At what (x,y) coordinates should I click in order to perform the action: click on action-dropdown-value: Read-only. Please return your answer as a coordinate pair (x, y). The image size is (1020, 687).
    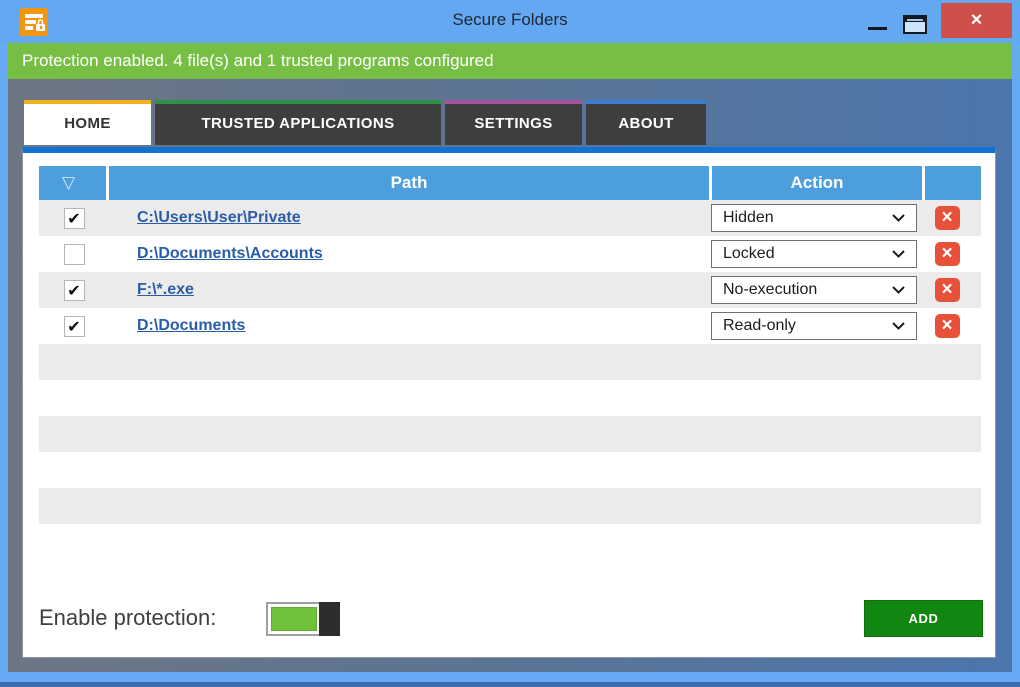
    Looking at the image, I should click on (759, 325).